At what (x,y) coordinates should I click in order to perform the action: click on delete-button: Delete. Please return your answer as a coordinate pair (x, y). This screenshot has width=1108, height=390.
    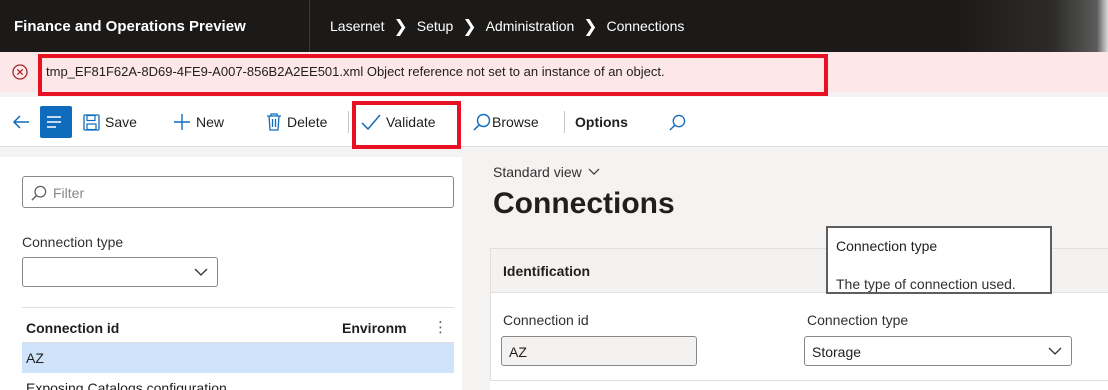
    Looking at the image, I should click on (296, 122).